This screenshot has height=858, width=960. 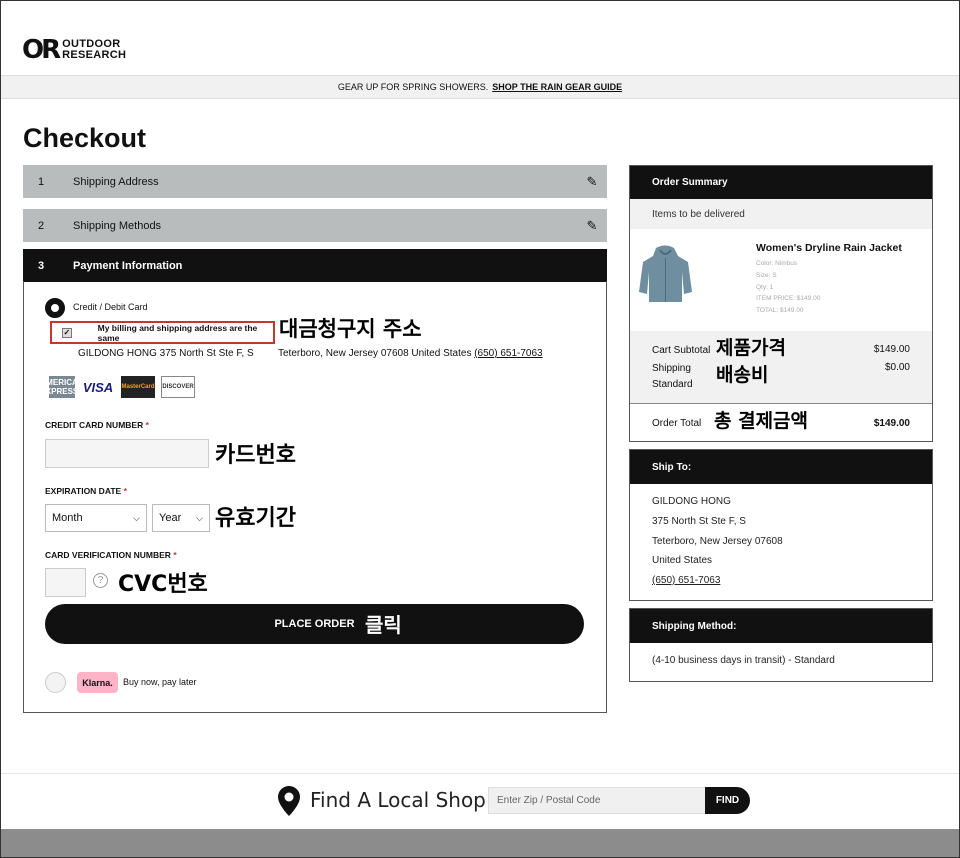 I want to click on cvv-label: CARD VERIFICATION NUMBER *, so click(x=111, y=555).